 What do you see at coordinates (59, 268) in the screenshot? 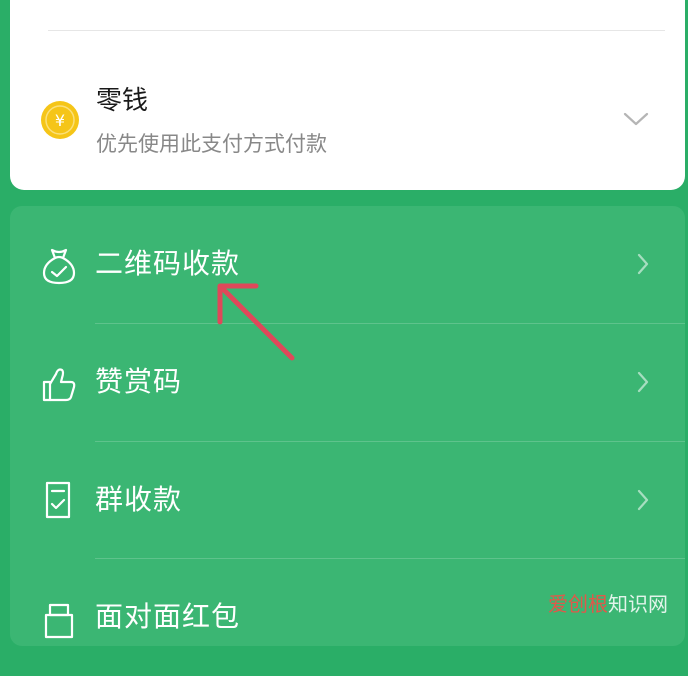
I see `money-bag-icon` at bounding box center [59, 268].